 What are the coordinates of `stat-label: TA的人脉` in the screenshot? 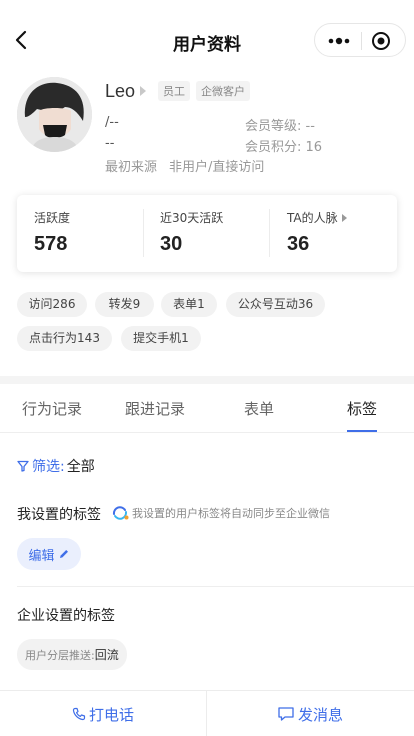 It's located at (312, 218).